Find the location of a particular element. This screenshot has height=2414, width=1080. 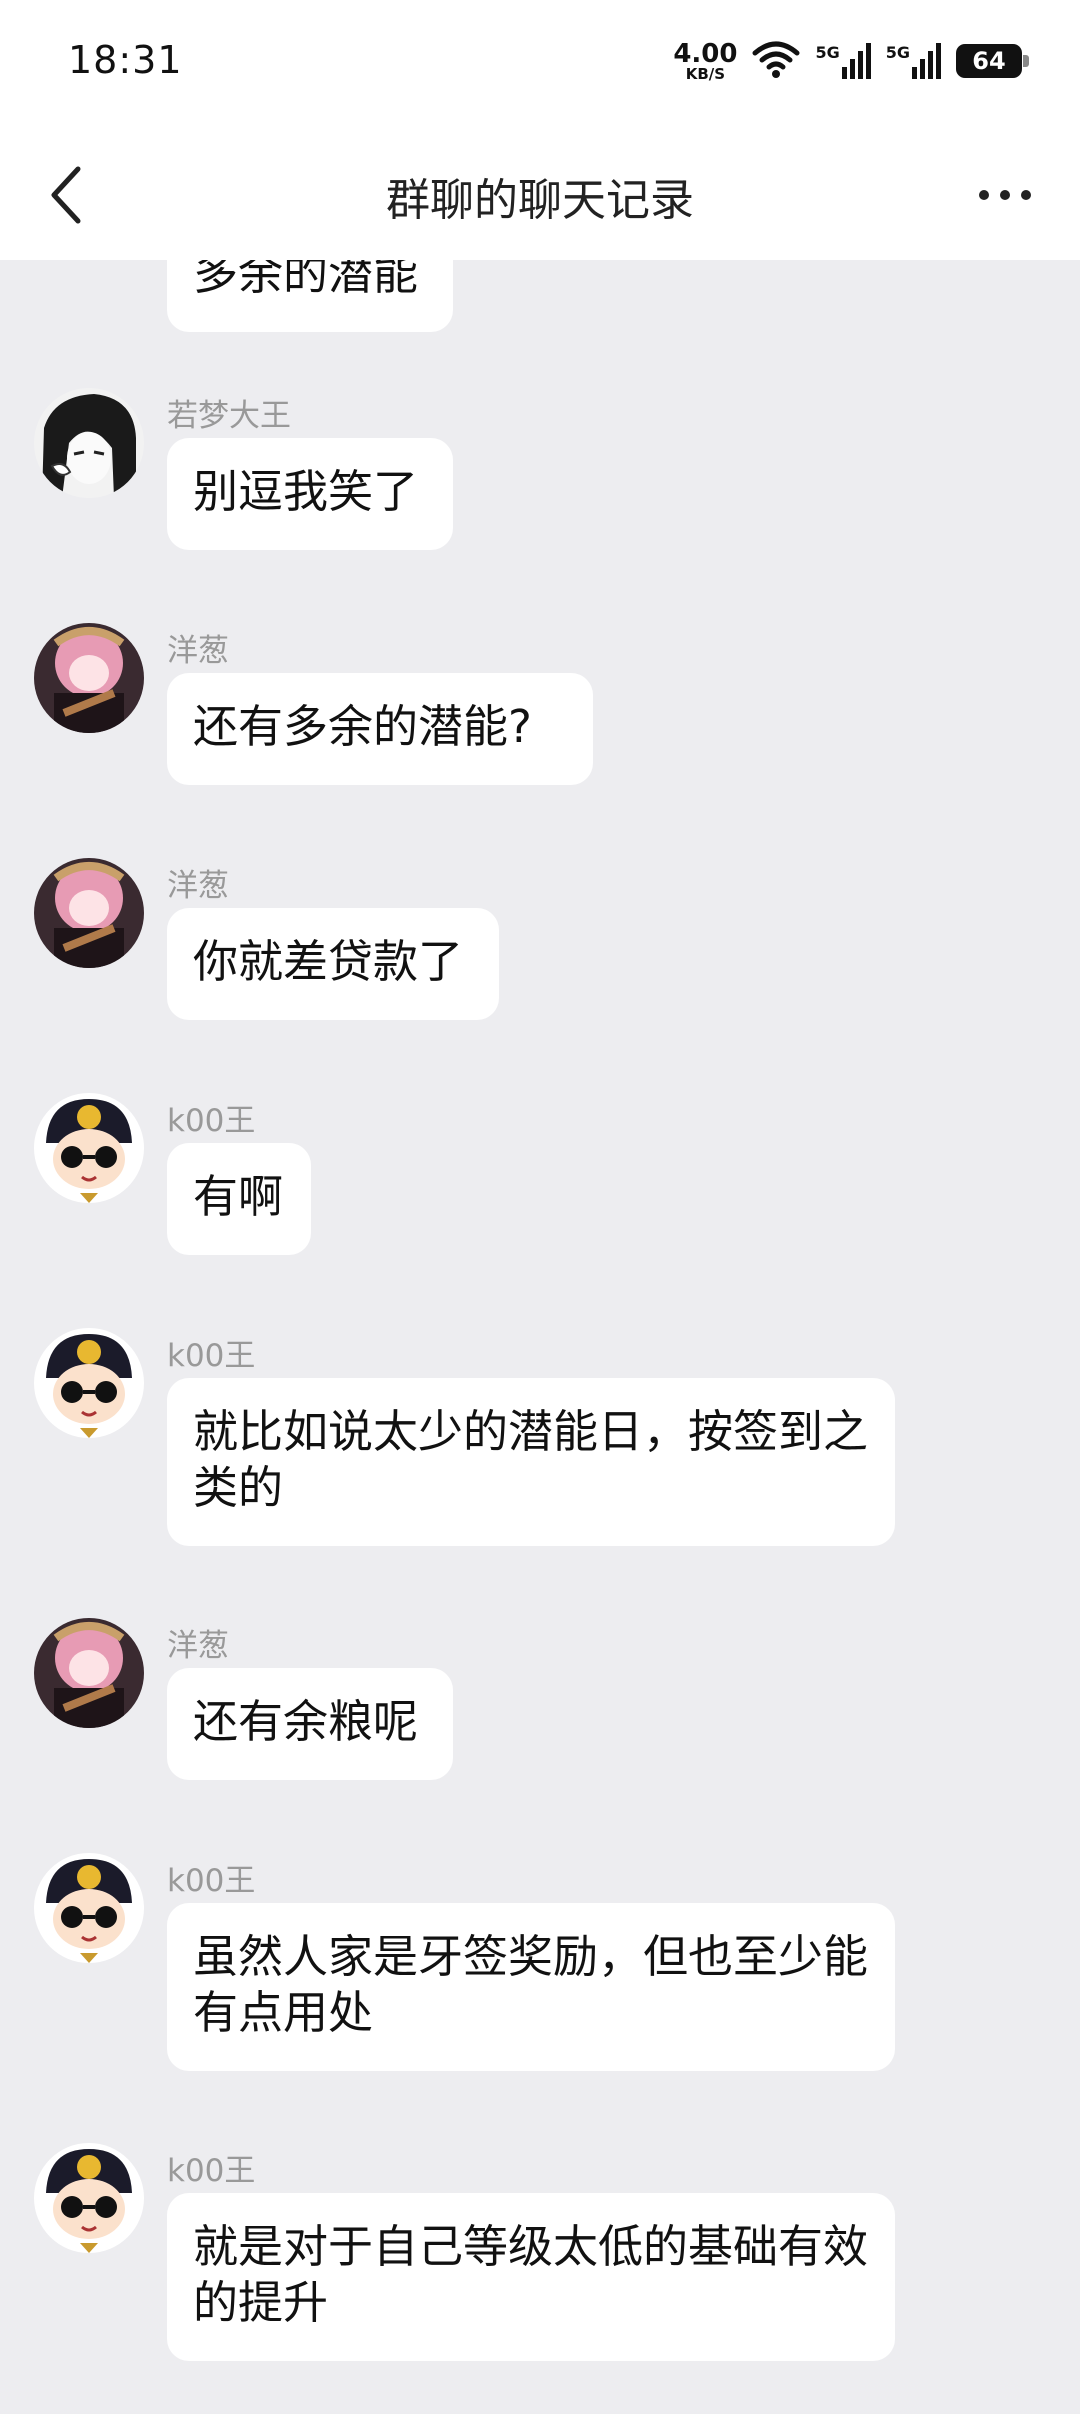

sender-name: 若梦大王 is located at coordinates (229, 416).